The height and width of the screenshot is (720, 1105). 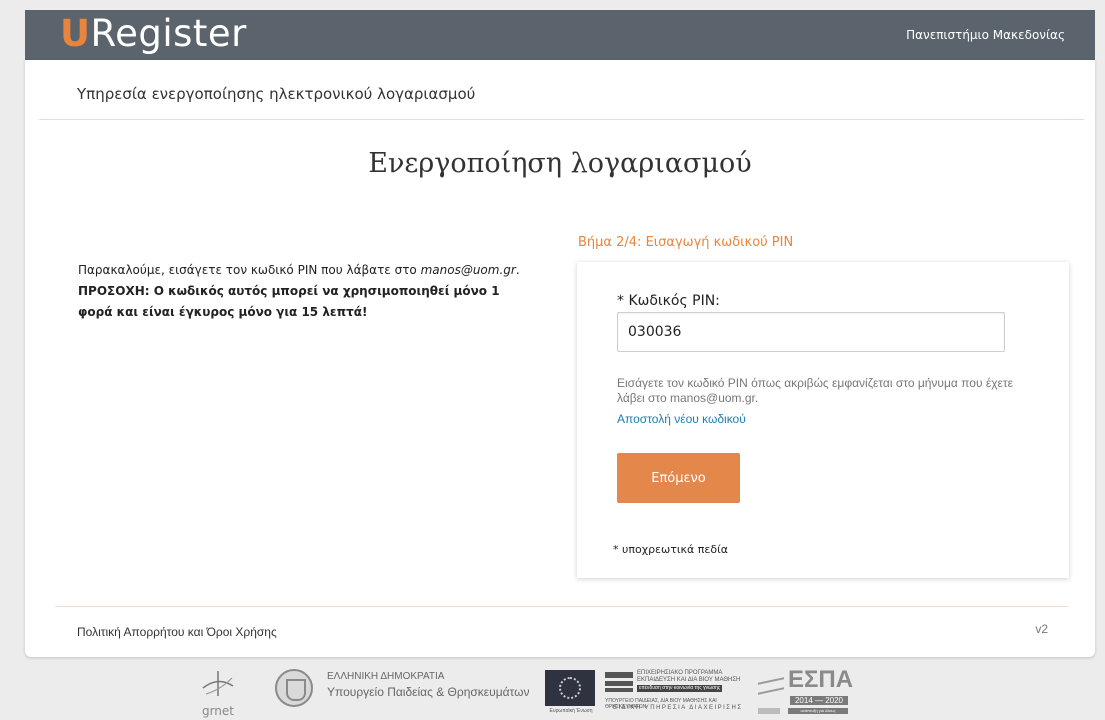 I want to click on version-label: v2, so click(x=1041, y=629).